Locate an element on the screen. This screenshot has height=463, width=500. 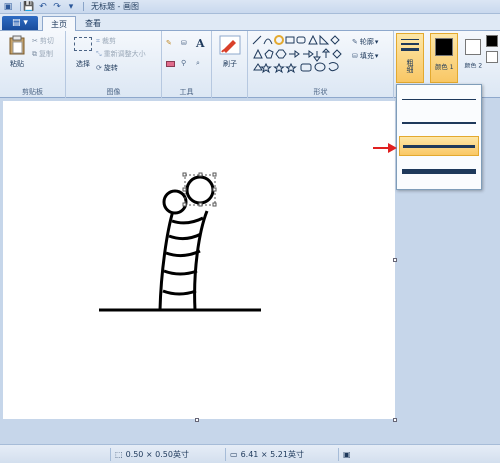
fill-shape-button: ⛁ 填充 ▾ is located at coordinates (365, 56).